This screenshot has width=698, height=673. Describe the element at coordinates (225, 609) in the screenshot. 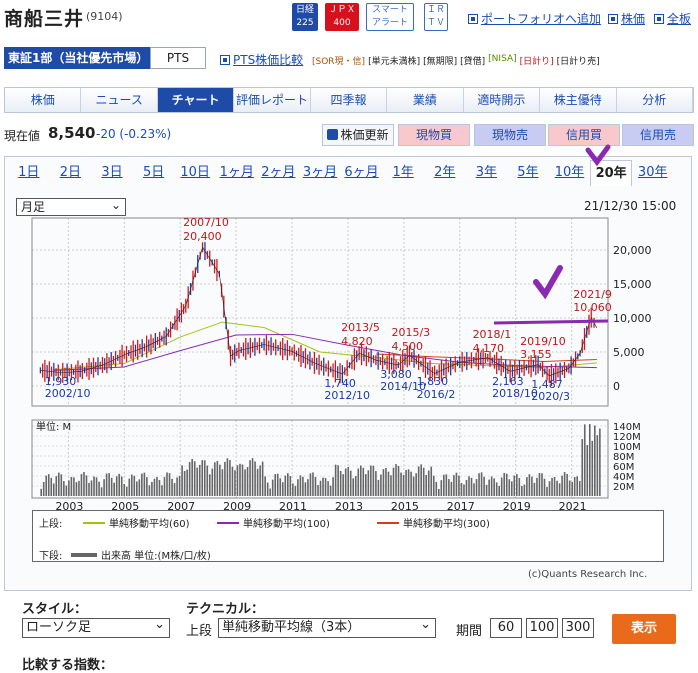

I see `technical-label: テクニカル：` at that location.